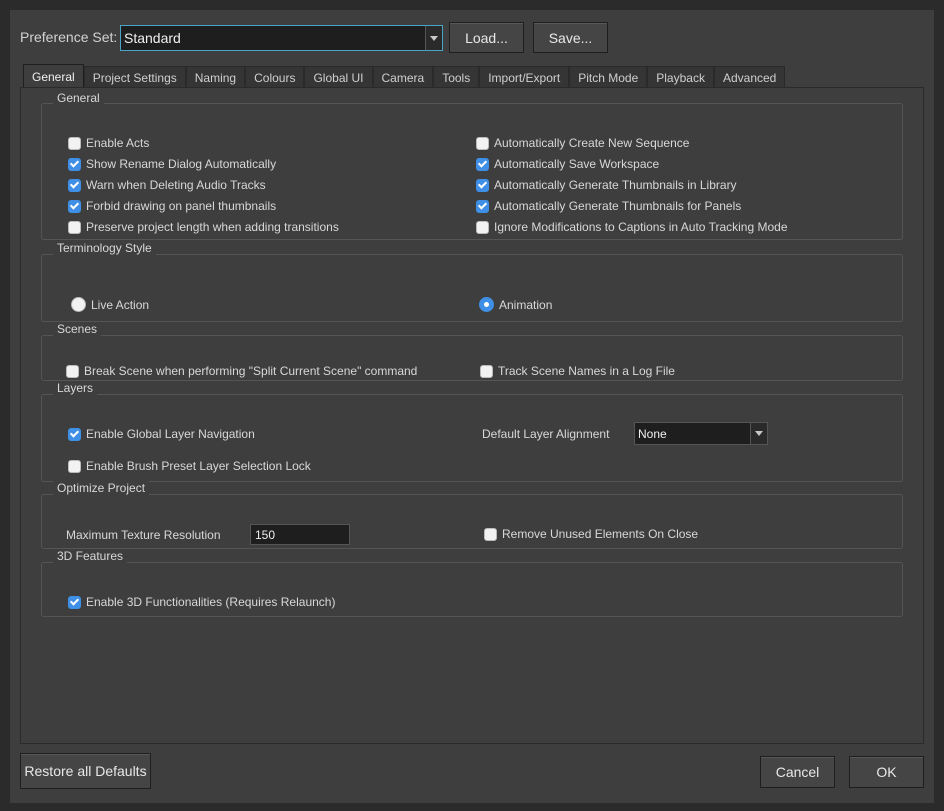 The width and height of the screenshot is (944, 811). I want to click on layer-alignment-label: Default Layer Alignment, so click(546, 434).